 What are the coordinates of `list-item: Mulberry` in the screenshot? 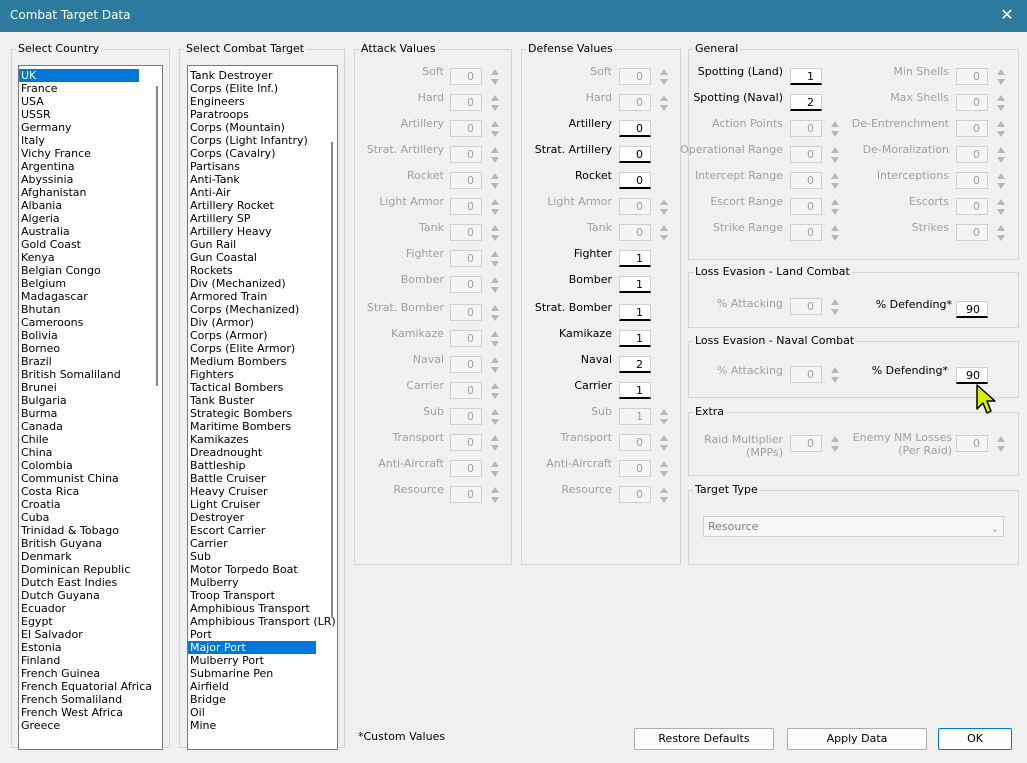 It's located at (262, 582).